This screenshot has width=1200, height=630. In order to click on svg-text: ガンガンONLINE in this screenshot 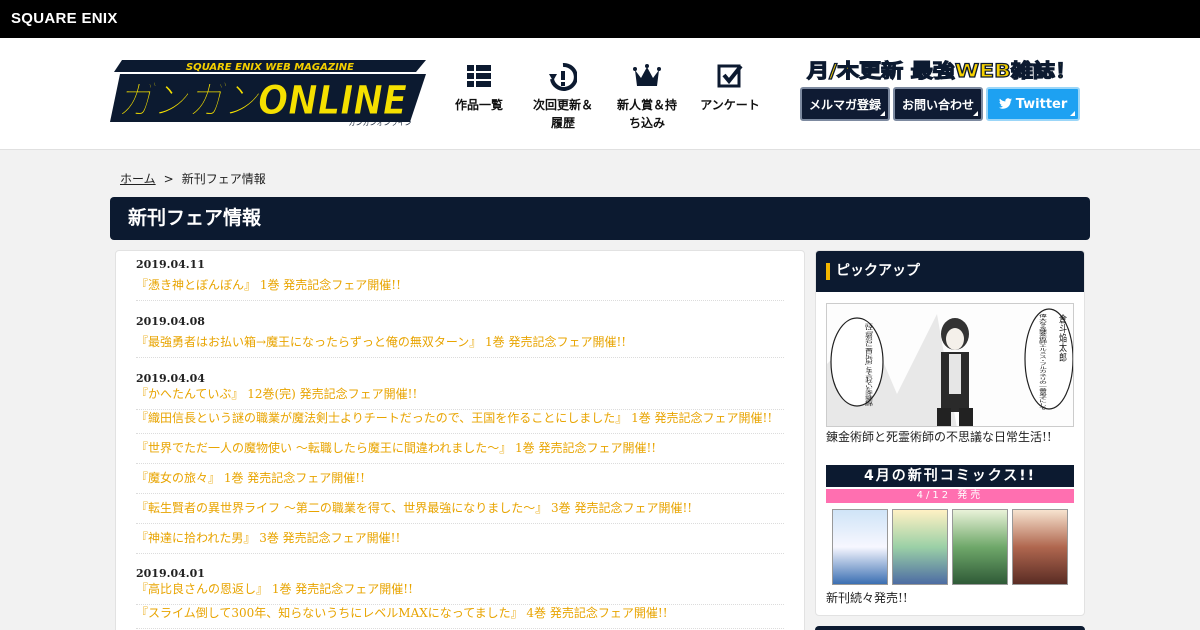, I will do `click(262, 101)`.